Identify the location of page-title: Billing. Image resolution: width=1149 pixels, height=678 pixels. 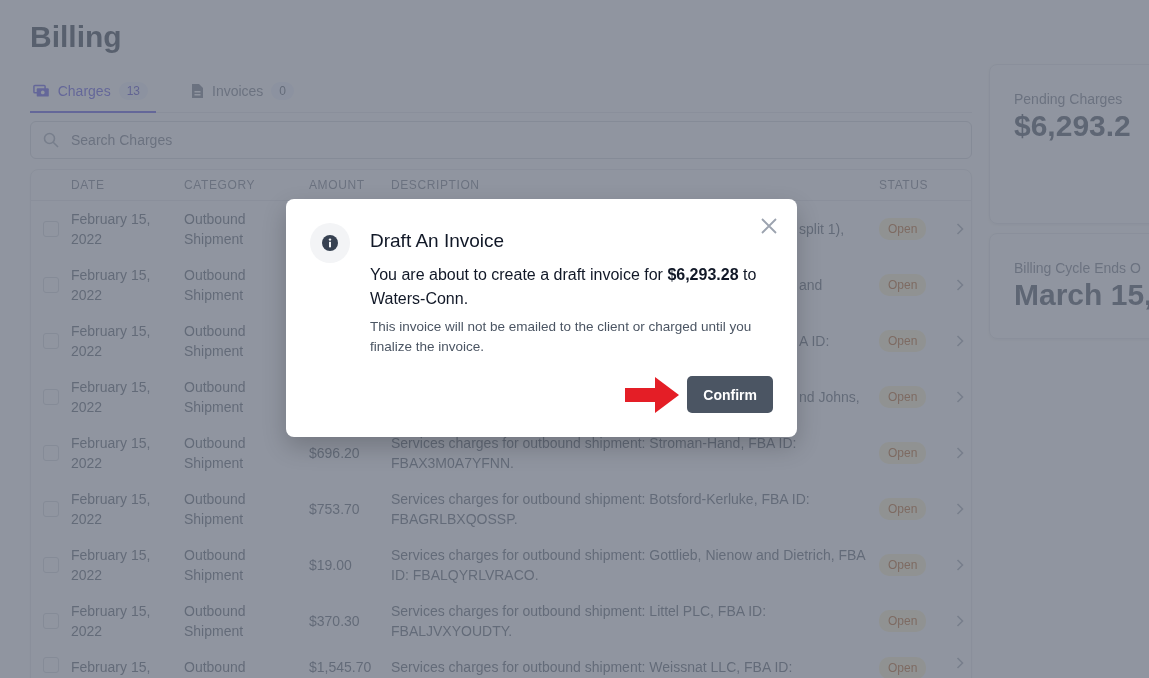
(76, 37).